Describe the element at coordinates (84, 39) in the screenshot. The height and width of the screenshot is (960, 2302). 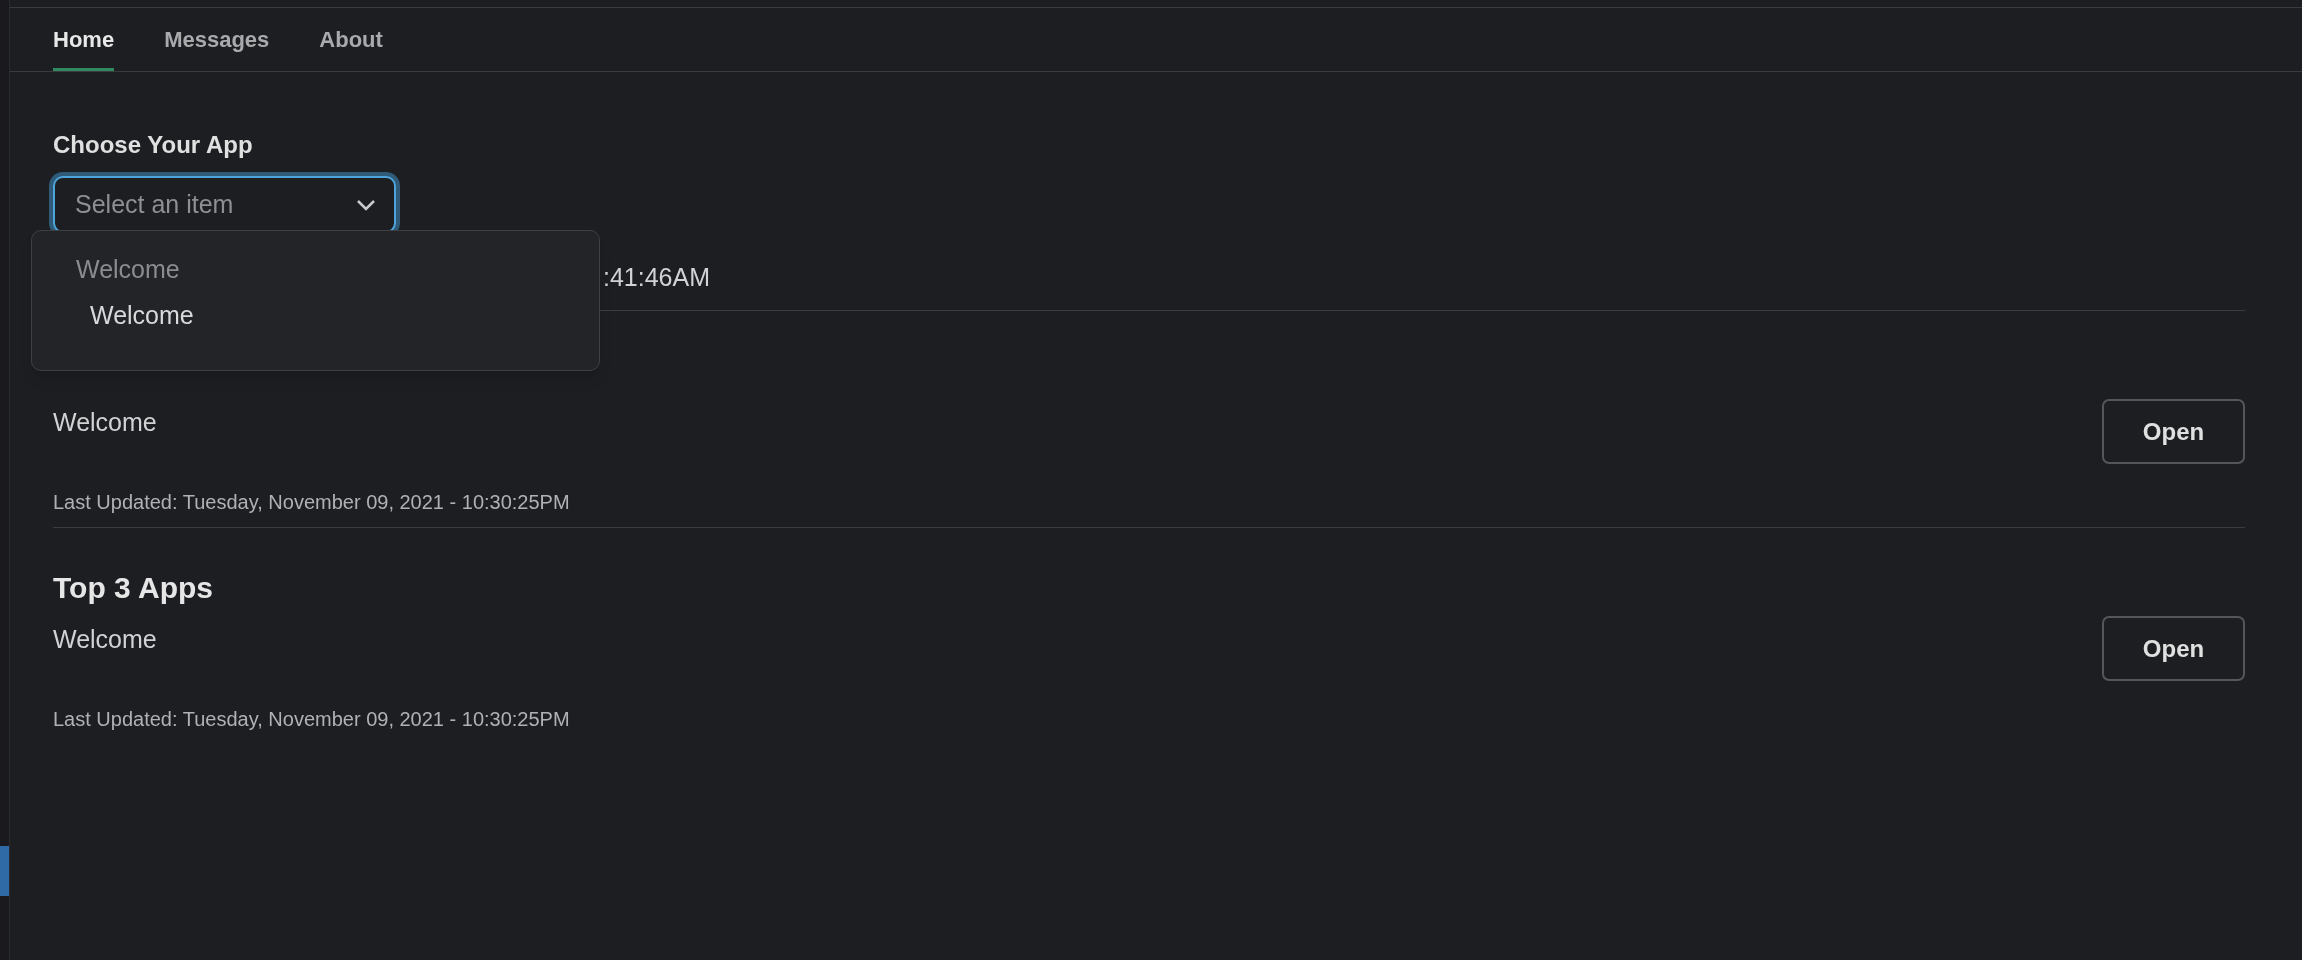
I see `tab: Home` at that location.